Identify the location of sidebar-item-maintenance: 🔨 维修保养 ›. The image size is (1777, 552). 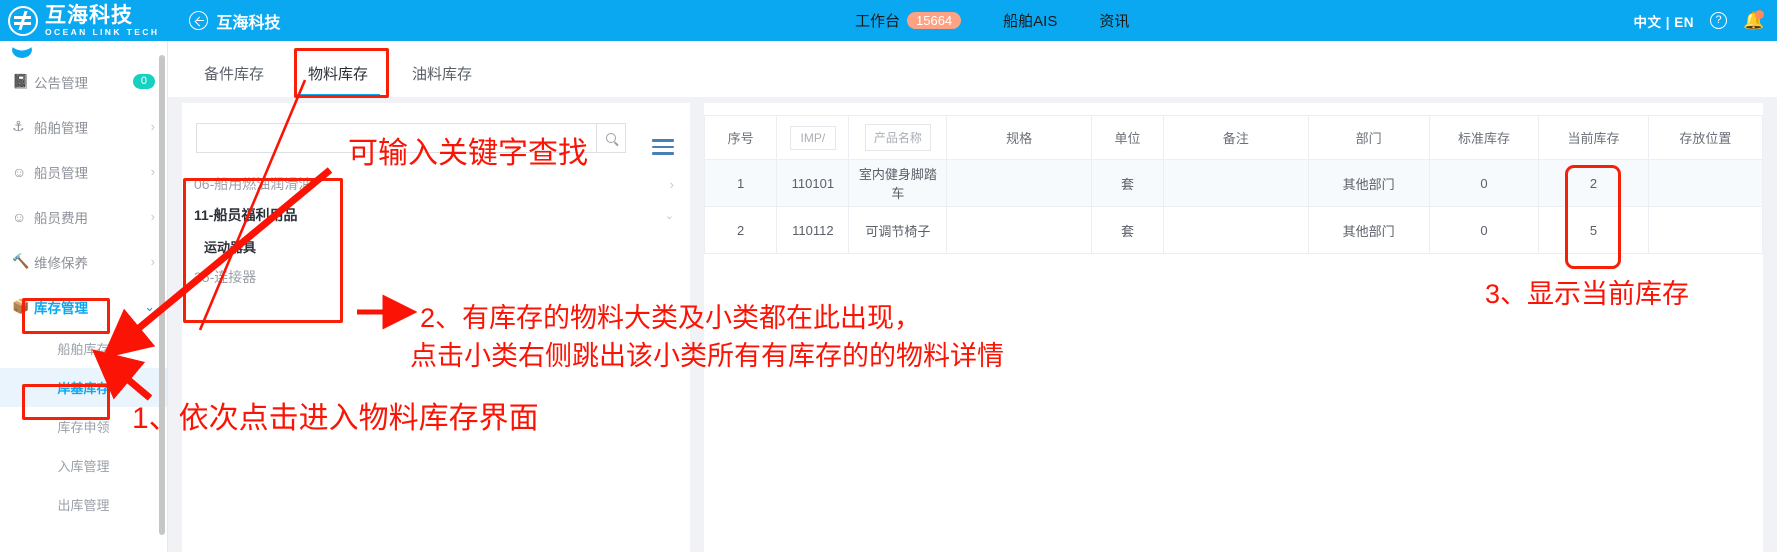
(83, 261).